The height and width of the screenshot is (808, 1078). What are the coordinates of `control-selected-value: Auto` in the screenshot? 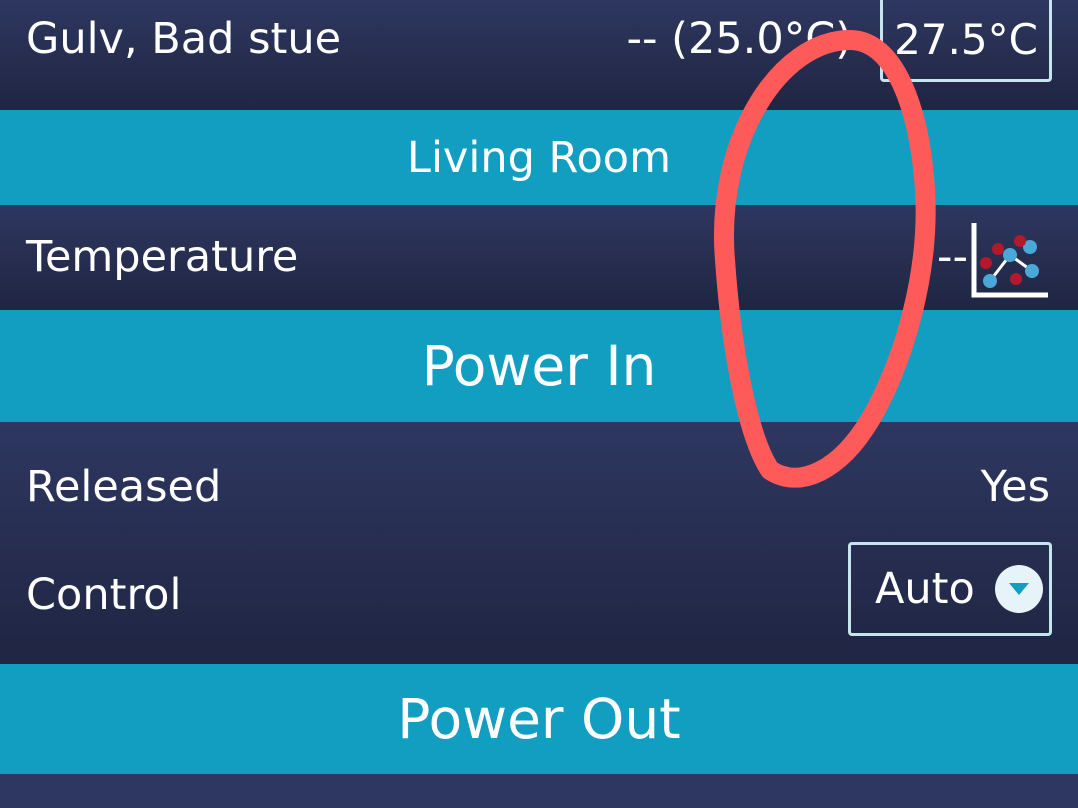 It's located at (925, 589).